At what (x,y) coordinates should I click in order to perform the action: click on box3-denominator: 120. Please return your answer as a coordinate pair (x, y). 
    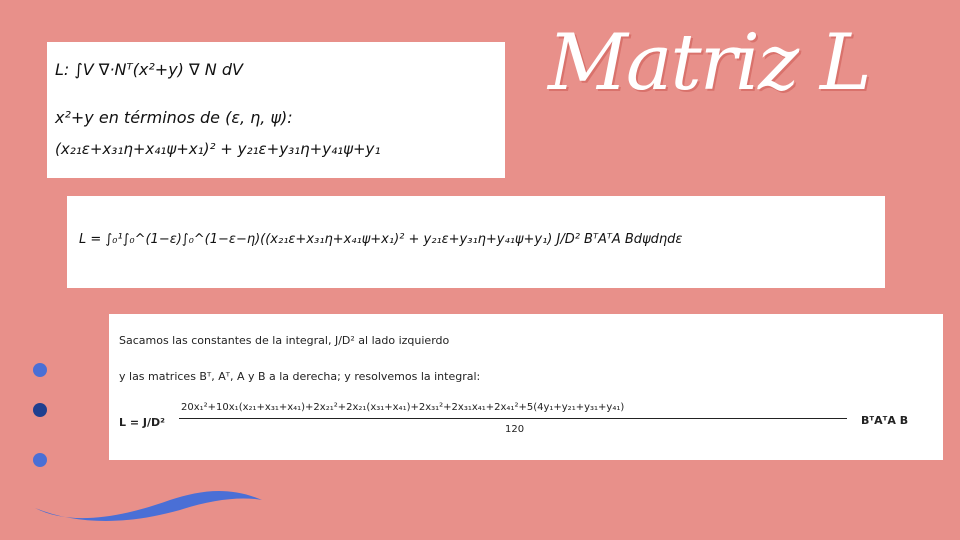
    Looking at the image, I should click on (515, 429).